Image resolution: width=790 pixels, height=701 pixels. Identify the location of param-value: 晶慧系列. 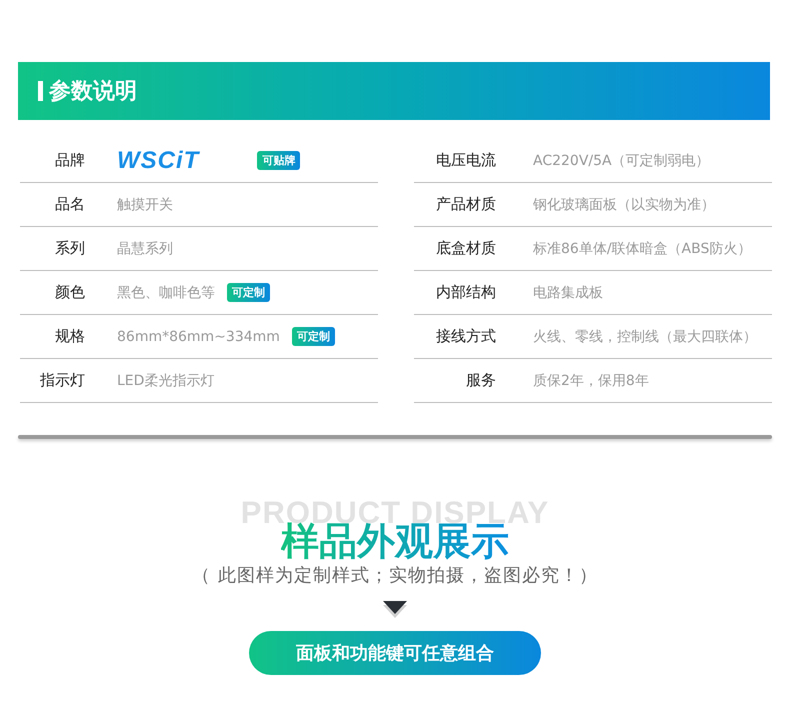
(145, 249).